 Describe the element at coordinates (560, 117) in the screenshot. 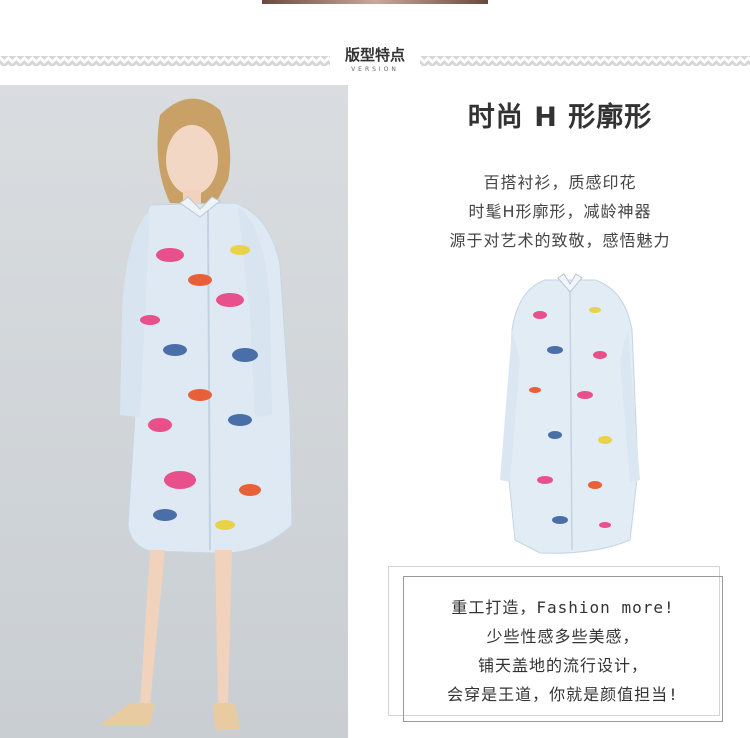

I see `headline: 时尚 H 形廓形` at that location.